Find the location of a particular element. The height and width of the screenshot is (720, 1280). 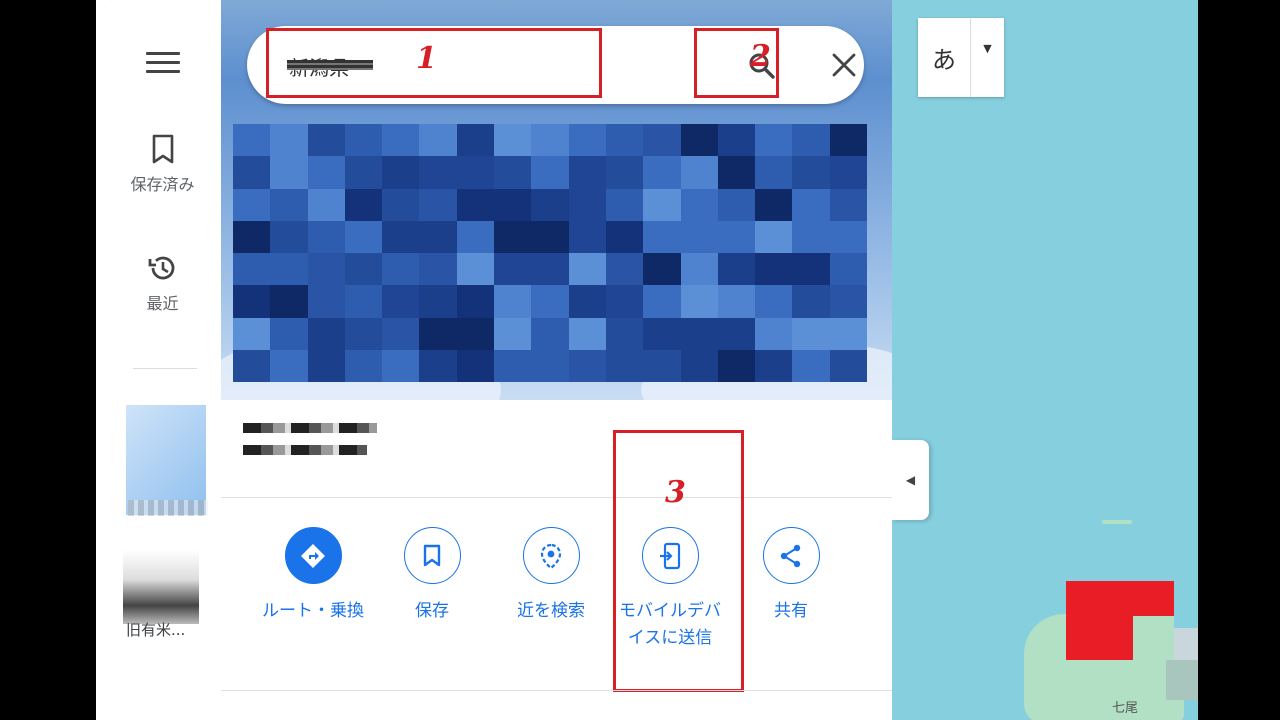

action-label: 近を検索 is located at coordinates (551, 611).